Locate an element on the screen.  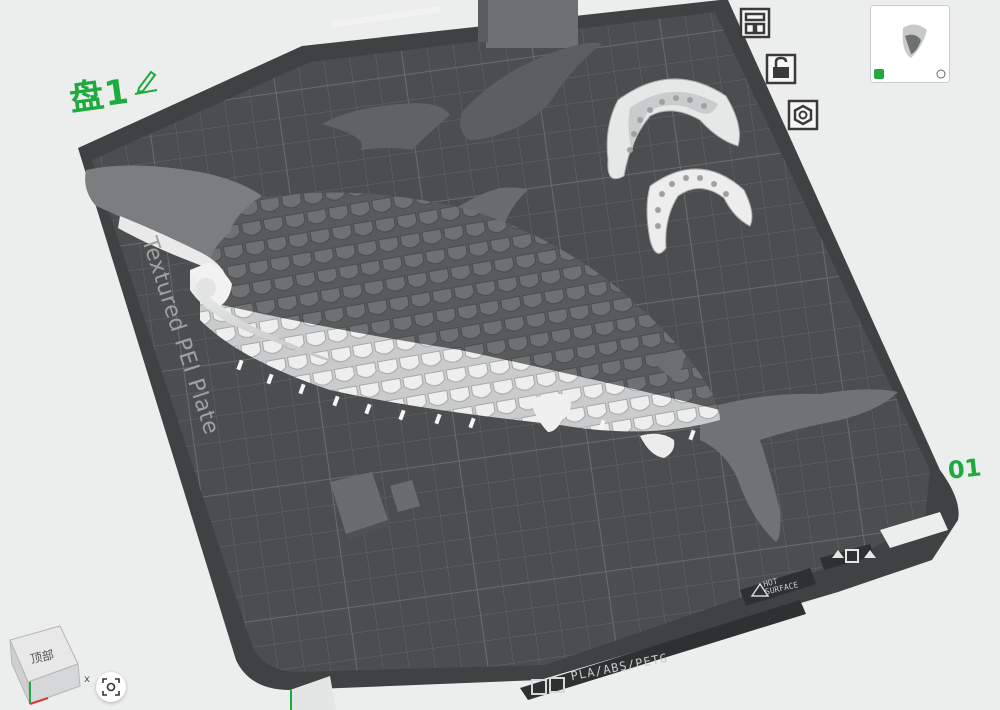
cube-status-icon is located at coordinates (879, 74).